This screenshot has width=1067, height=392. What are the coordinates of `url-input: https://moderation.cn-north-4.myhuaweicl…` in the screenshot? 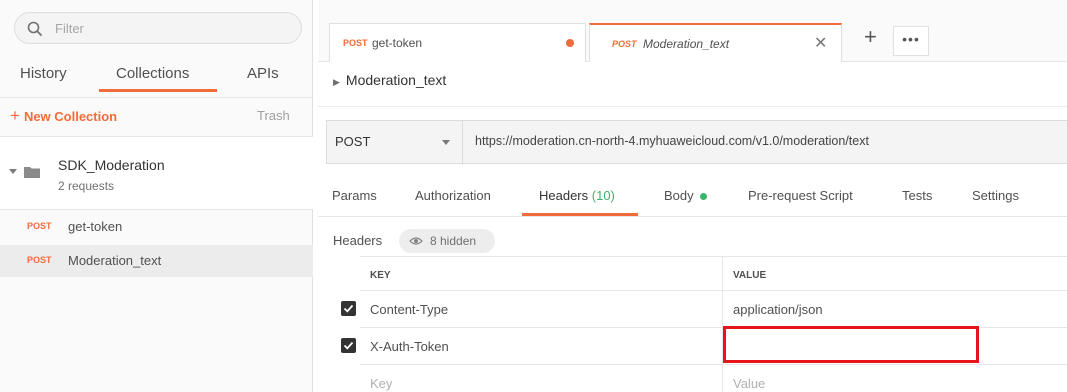 It's located at (672, 141).